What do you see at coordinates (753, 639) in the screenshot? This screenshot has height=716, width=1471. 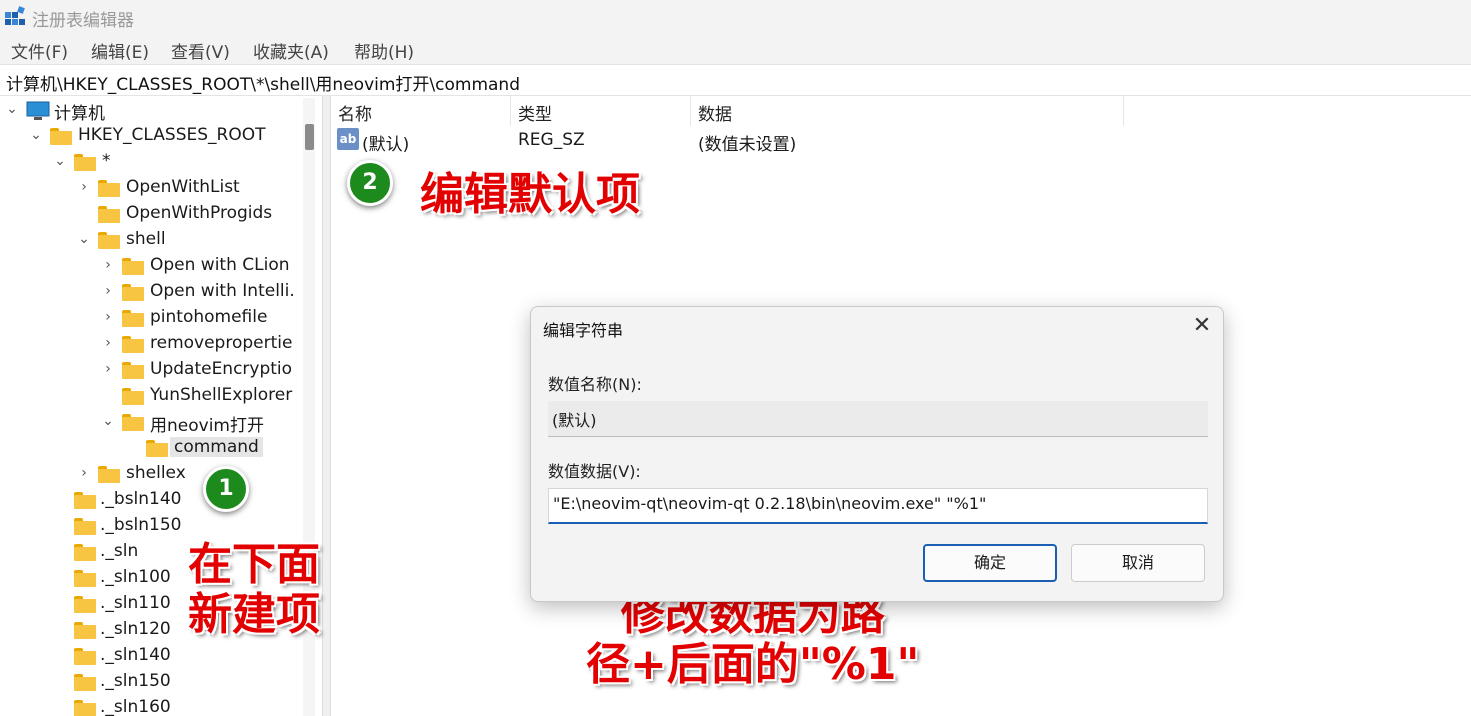 I see `annotation-modify-data: 修改数据为路 径+后面的"%1"` at bounding box center [753, 639].